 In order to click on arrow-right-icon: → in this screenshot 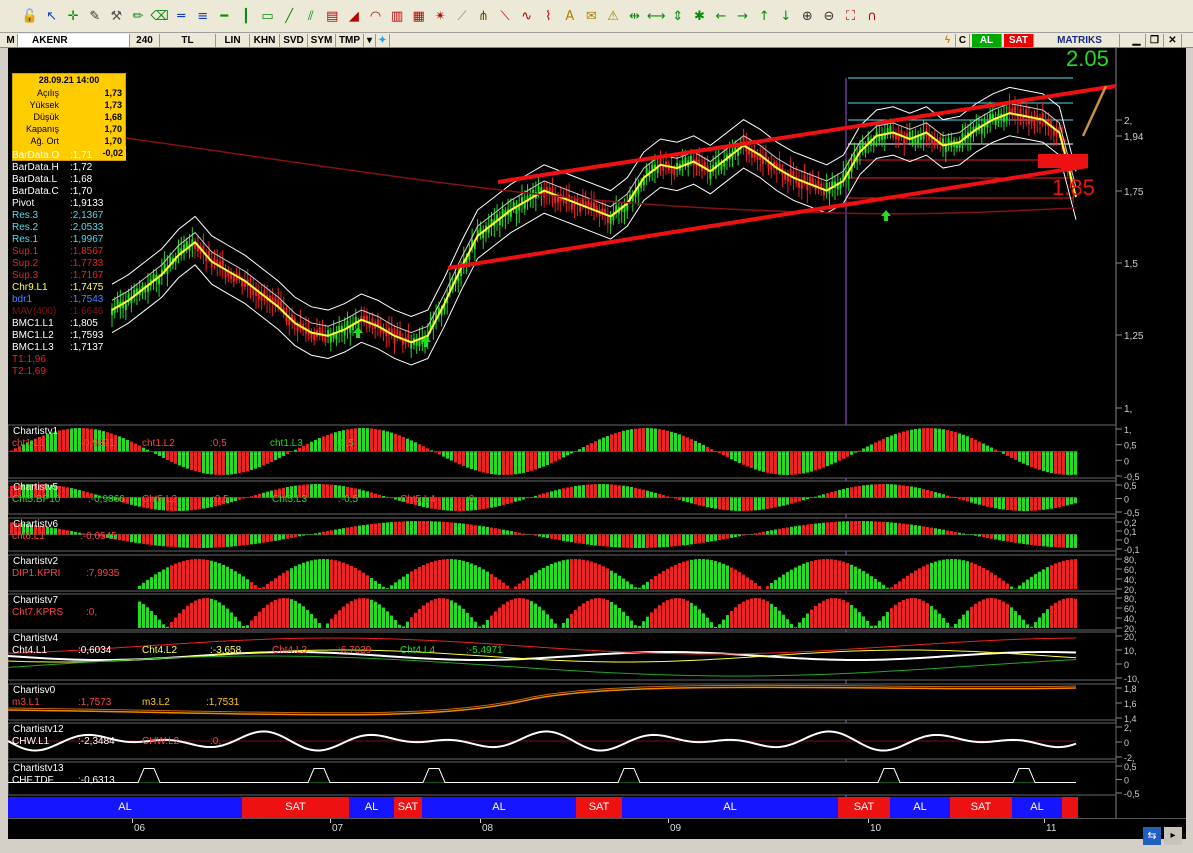, I will do `click(743, 16)`.